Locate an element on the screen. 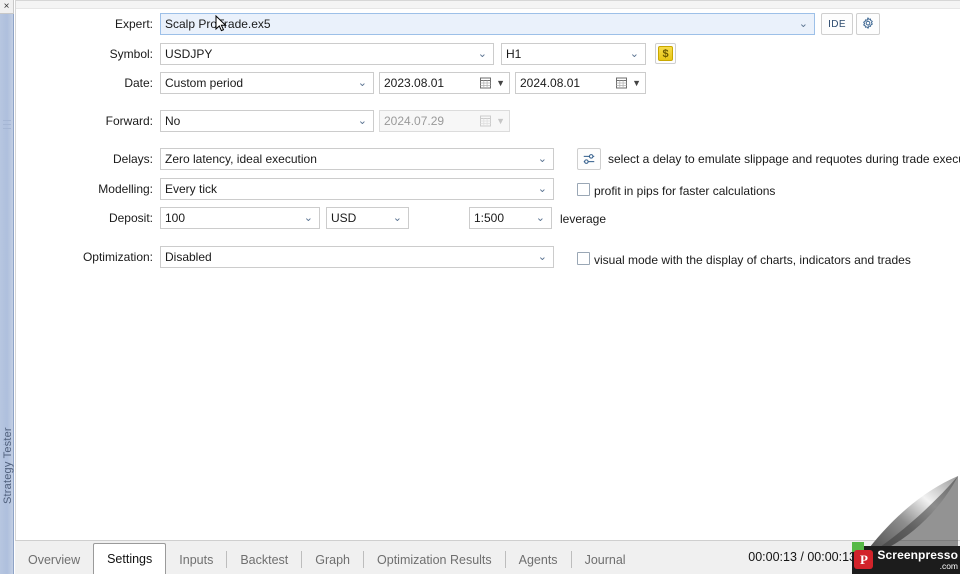 The width and height of the screenshot is (960, 574). dock-title: Strategy Tester is located at coordinates (8, 465).